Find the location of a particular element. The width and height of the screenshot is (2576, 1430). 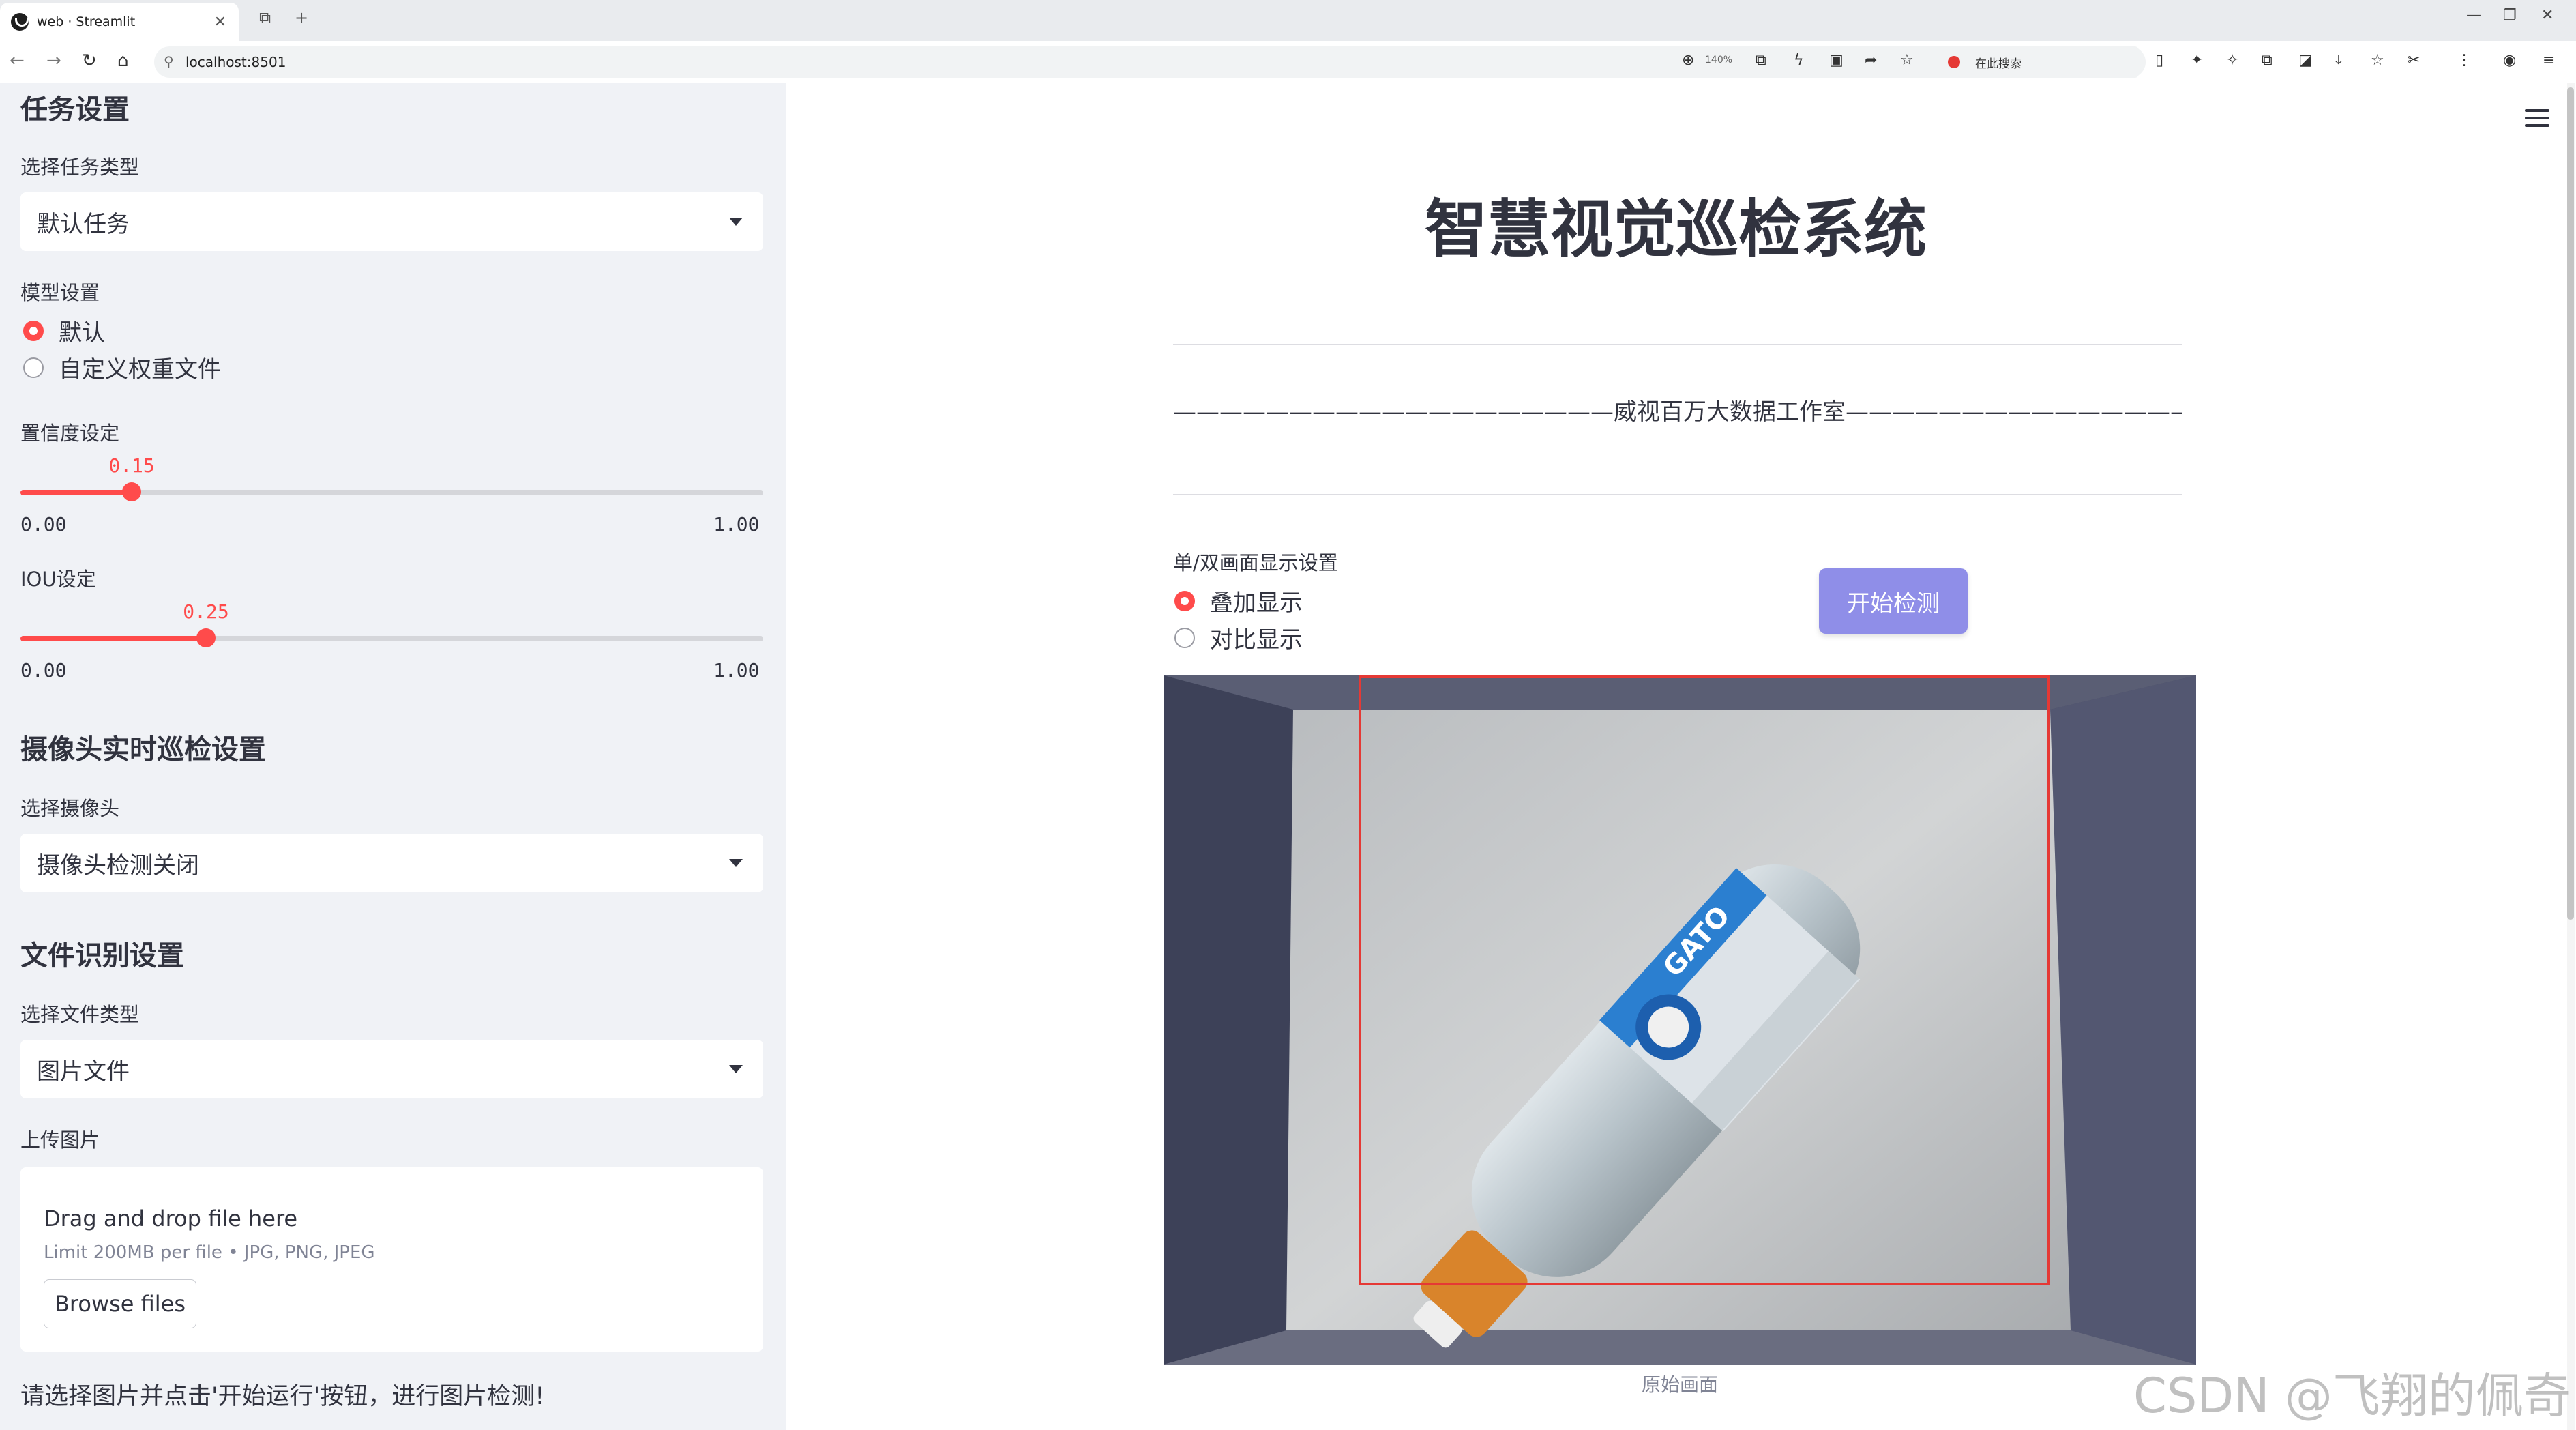

back-icon: ← is located at coordinates (17, 60).